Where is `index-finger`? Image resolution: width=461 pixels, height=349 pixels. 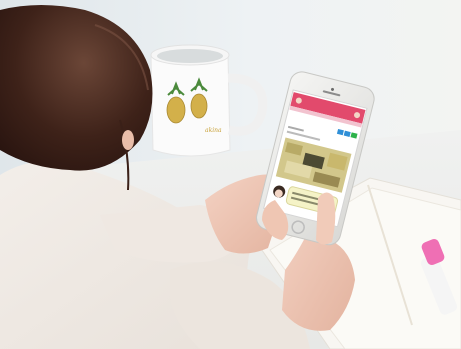 index-finger is located at coordinates (326, 218).